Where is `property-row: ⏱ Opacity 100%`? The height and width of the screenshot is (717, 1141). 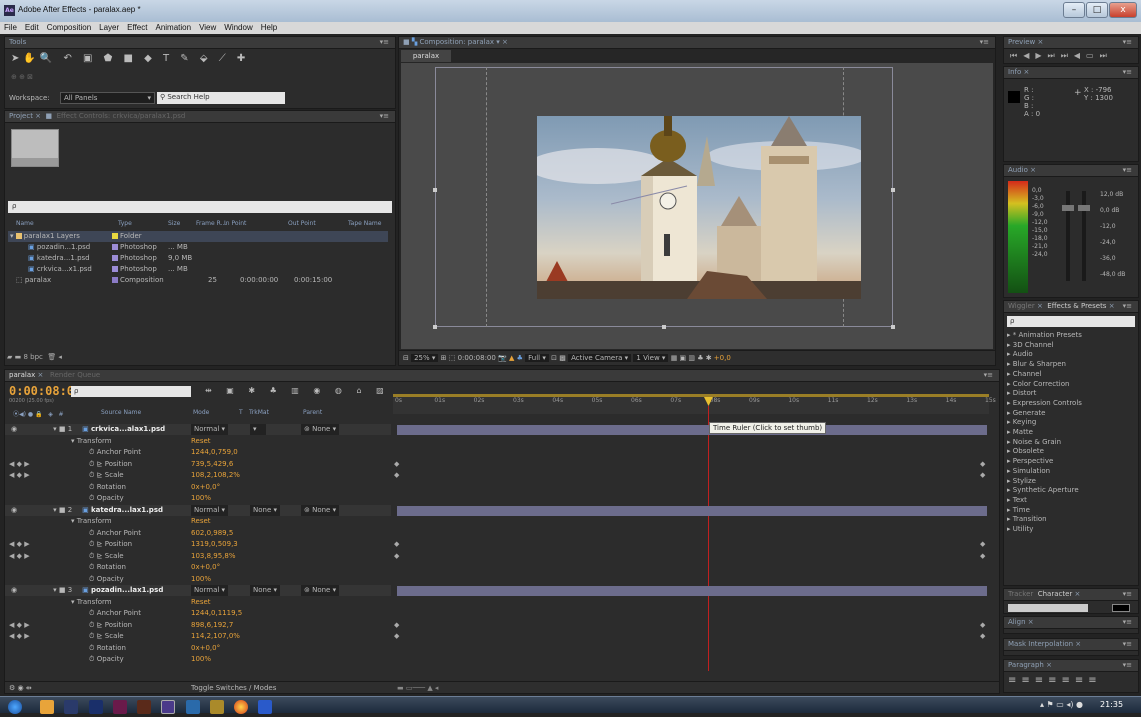
property-row: ⏱ Opacity 100% is located at coordinates (198, 579).